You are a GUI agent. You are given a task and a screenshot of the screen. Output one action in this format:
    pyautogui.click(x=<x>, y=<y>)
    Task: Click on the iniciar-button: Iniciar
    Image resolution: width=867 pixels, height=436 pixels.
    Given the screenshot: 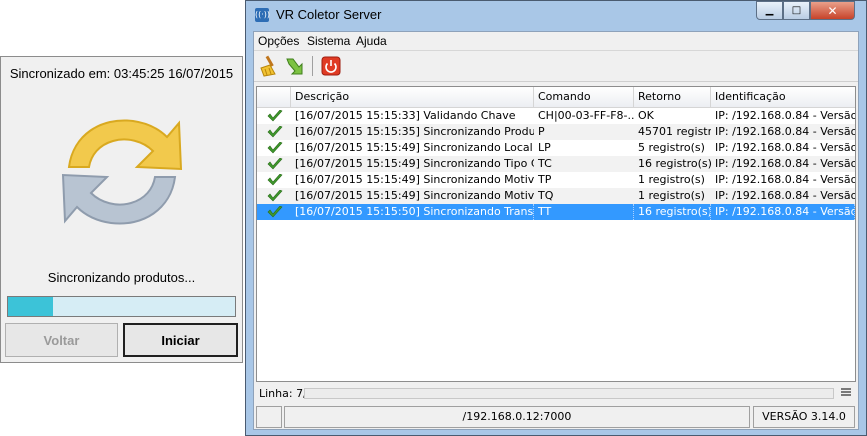 What is the action you would take?
    pyautogui.click(x=180, y=340)
    